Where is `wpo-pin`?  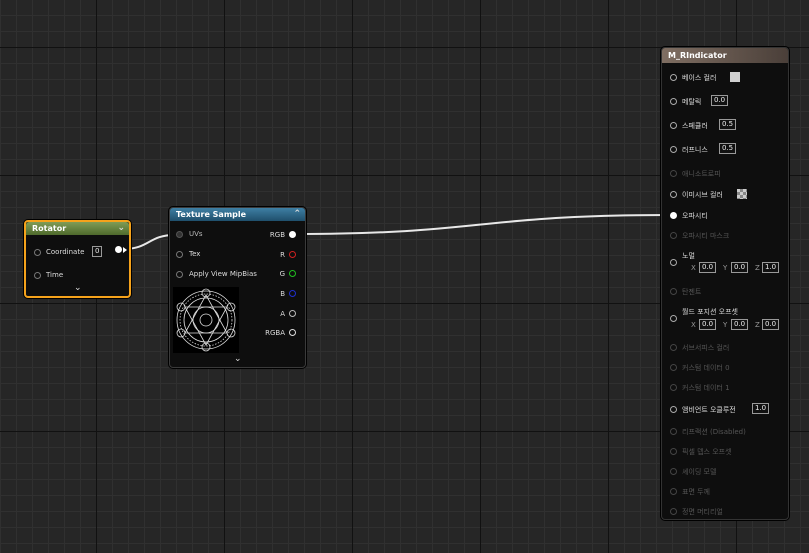 wpo-pin is located at coordinates (673, 318).